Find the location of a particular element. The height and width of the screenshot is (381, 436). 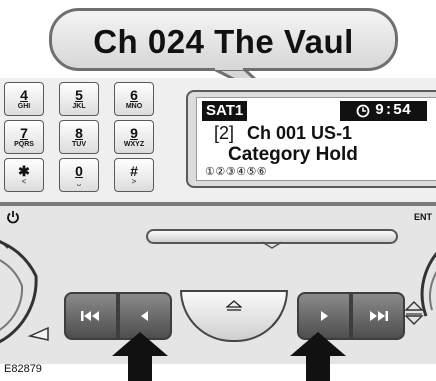

band-badge: SAT1 is located at coordinates (225, 111).